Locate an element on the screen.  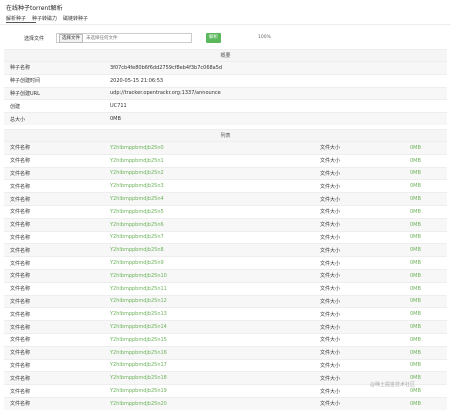
file-name: Y2hlbmppbmdjb25n8 is located at coordinates (209, 250).